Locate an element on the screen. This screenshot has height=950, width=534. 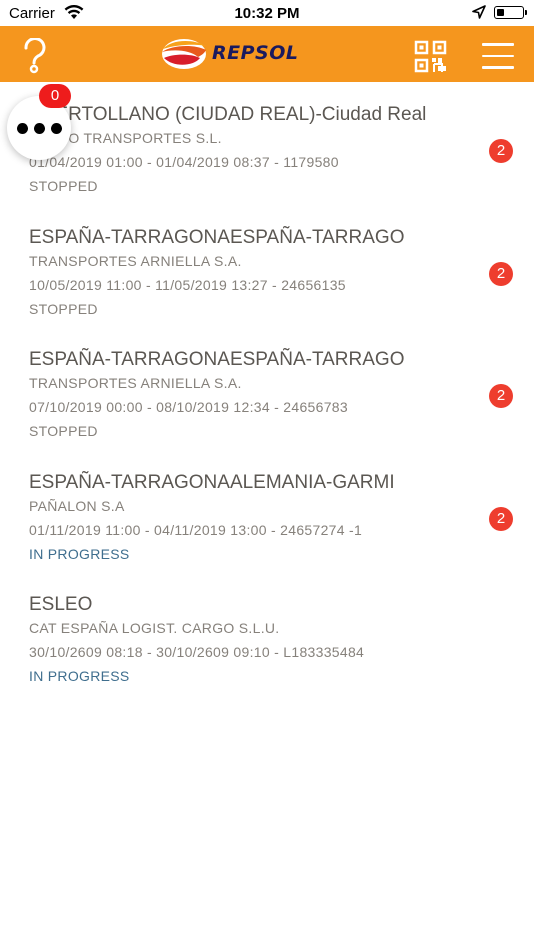
trip-title: ESLEO is located at coordinates (61, 604).